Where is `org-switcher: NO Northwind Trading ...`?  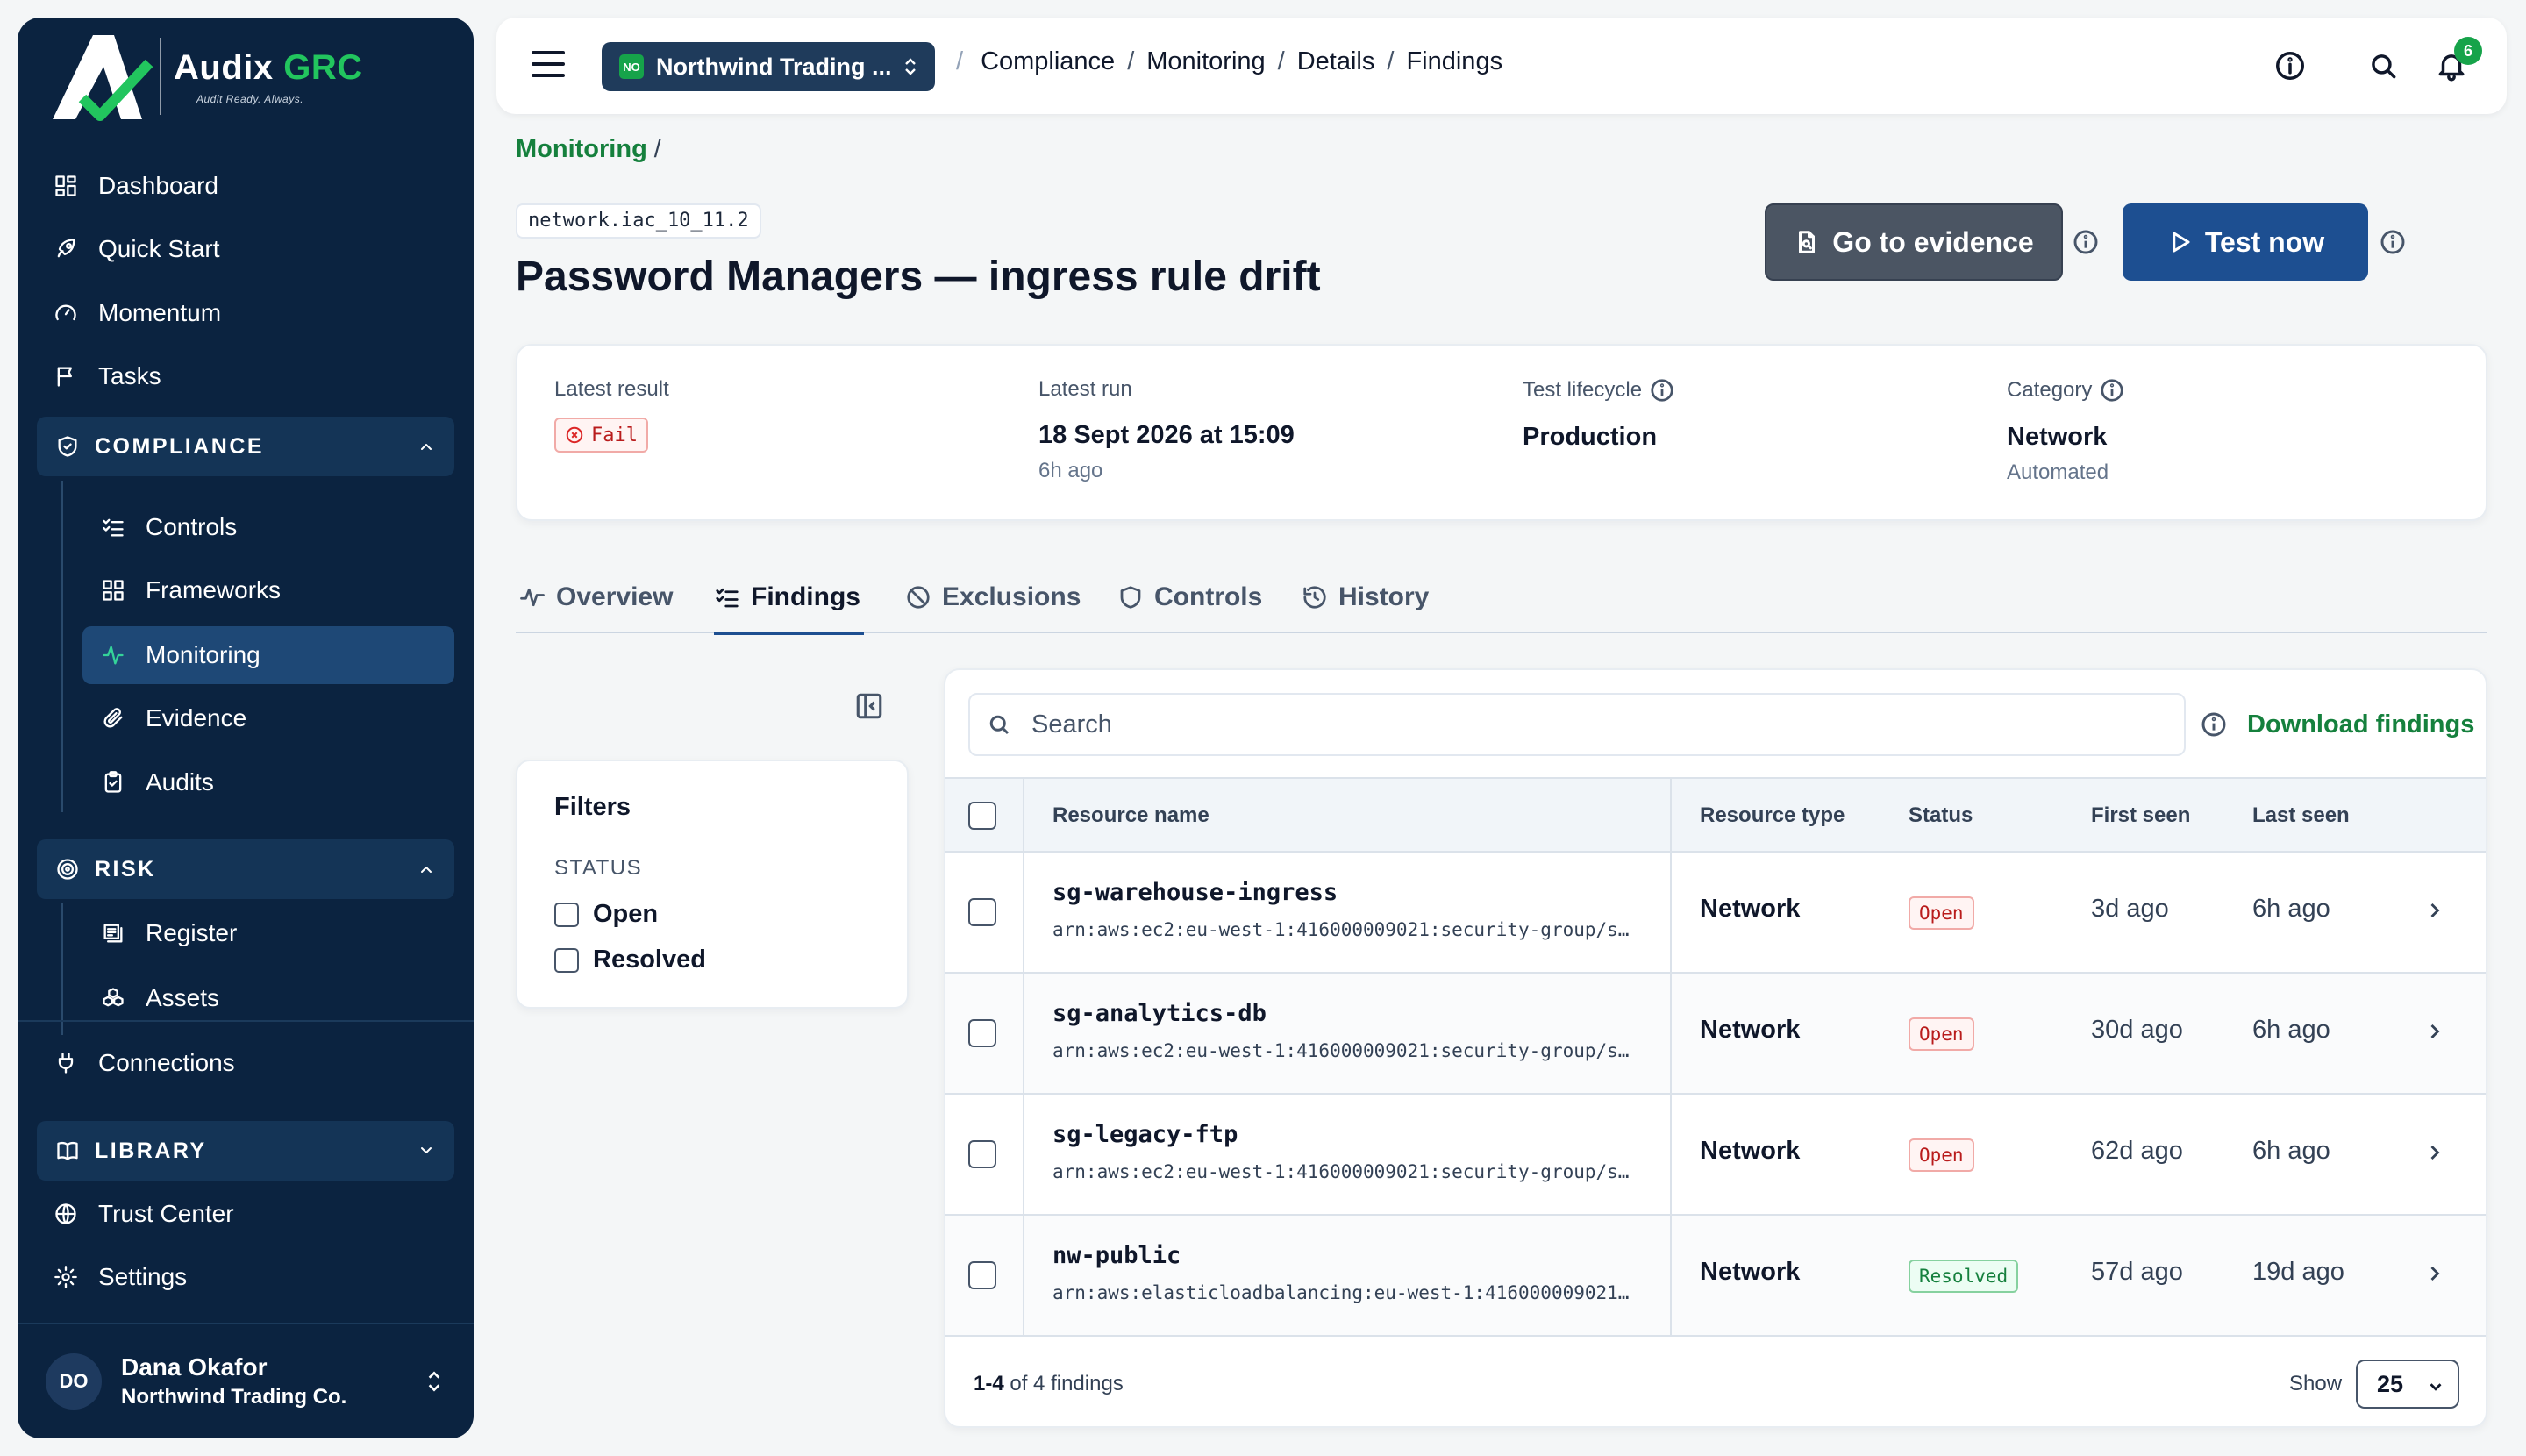 org-switcher: NO Northwind Trading ... is located at coordinates (768, 66).